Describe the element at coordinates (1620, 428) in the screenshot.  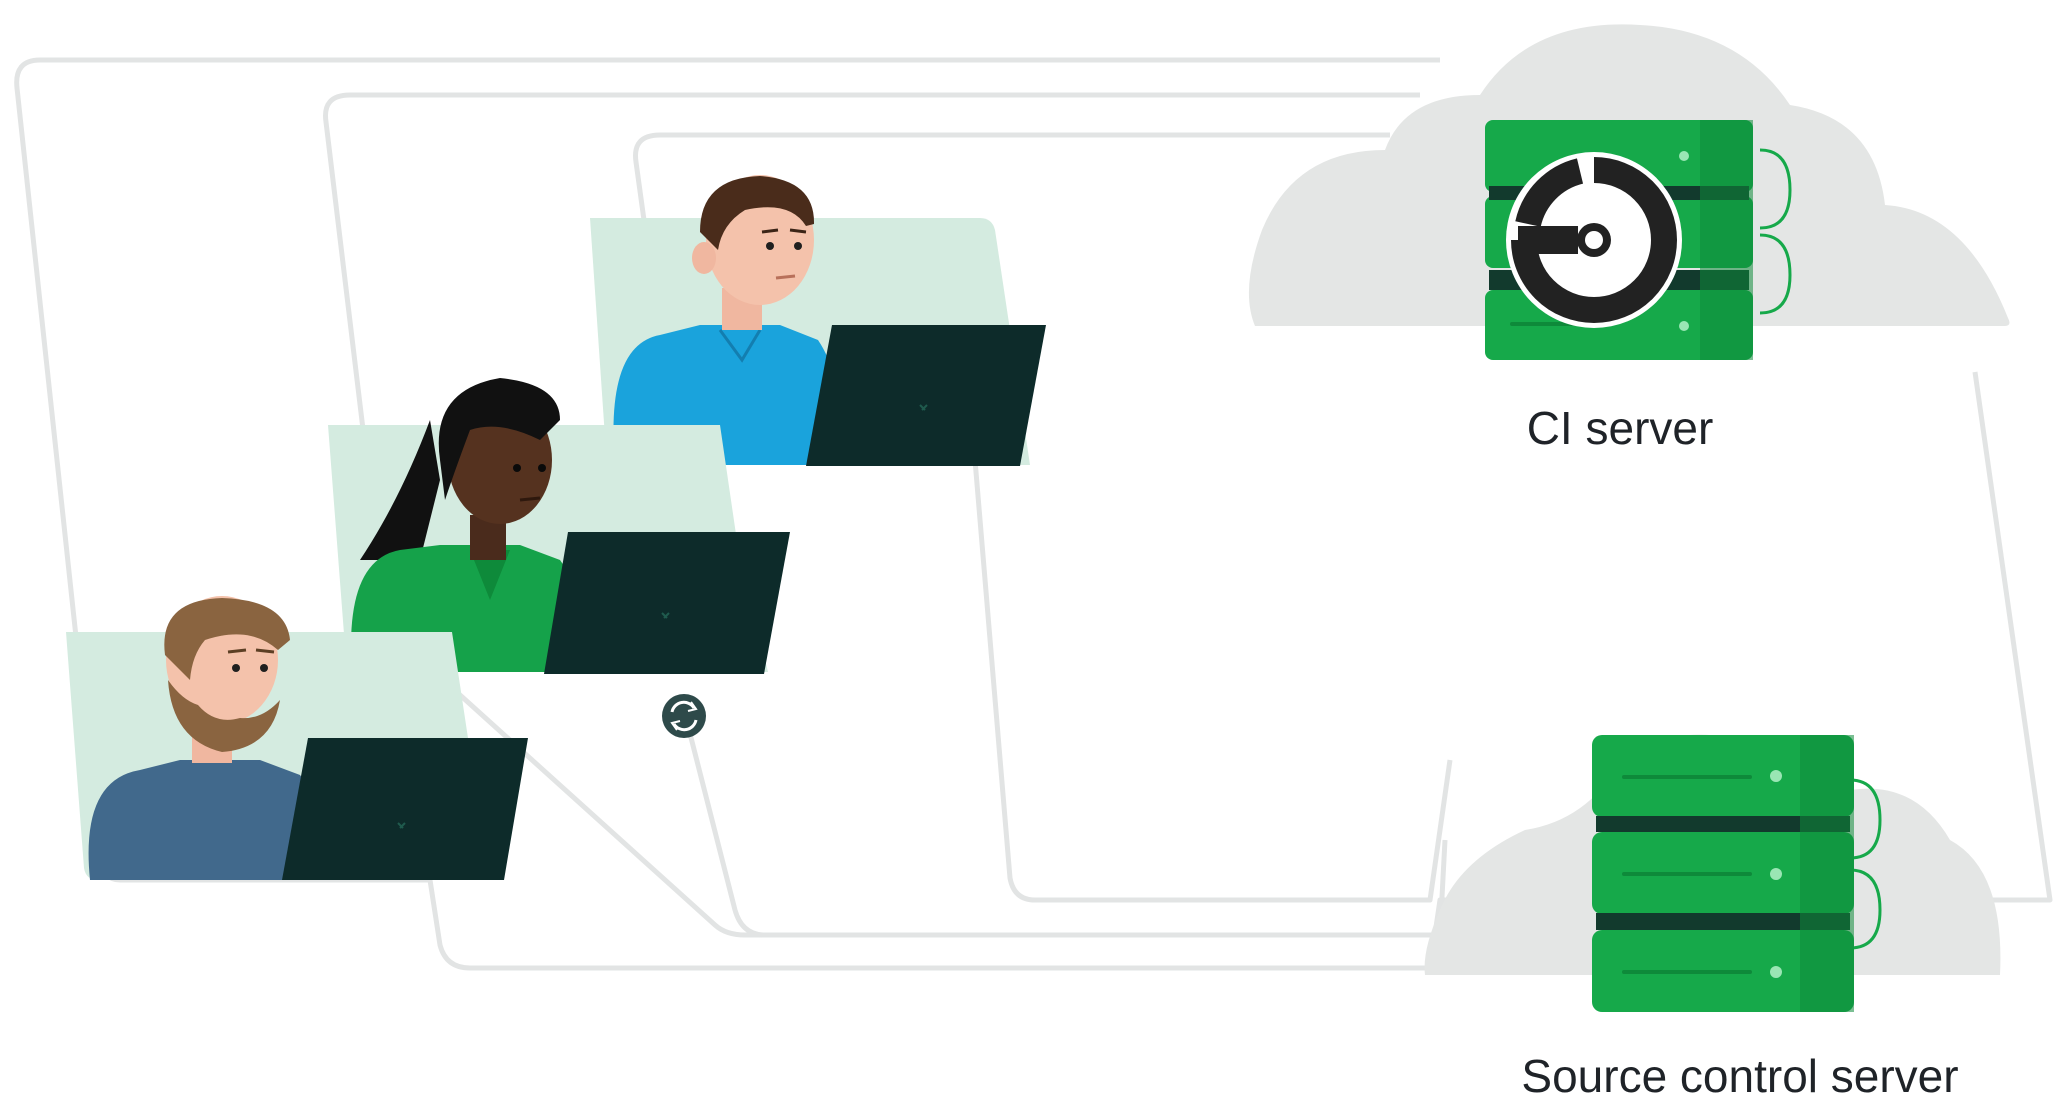
I see `ci-server-label: CI server` at that location.